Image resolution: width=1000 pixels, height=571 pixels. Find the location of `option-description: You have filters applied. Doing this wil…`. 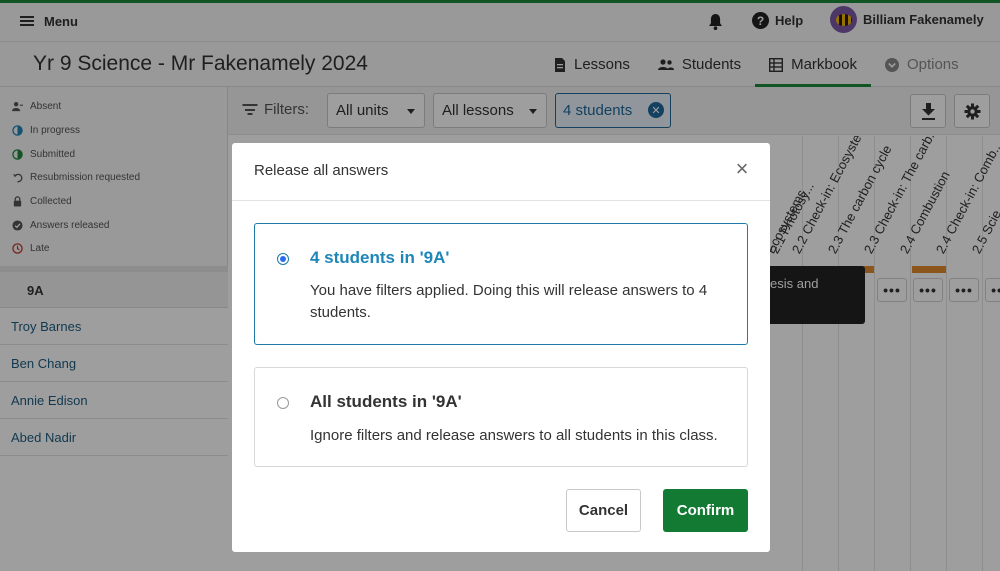

option-description: You have filters applied. Doing this wil… is located at coordinates (509, 301).